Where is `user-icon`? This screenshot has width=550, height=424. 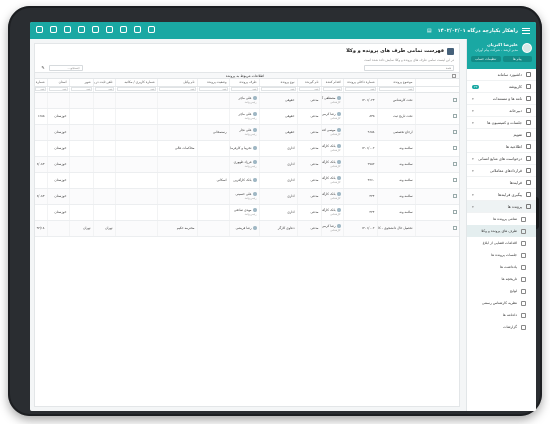
user-icon is located at coordinates (151, 29).